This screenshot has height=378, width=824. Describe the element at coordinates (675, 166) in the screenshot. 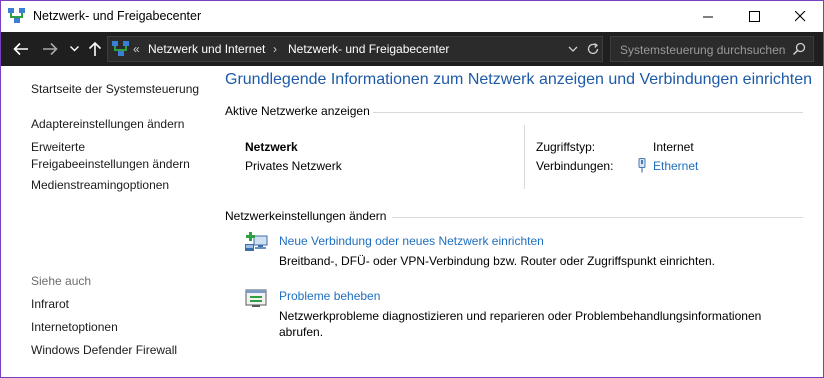

I see `ethernet-link: Ethernet` at that location.